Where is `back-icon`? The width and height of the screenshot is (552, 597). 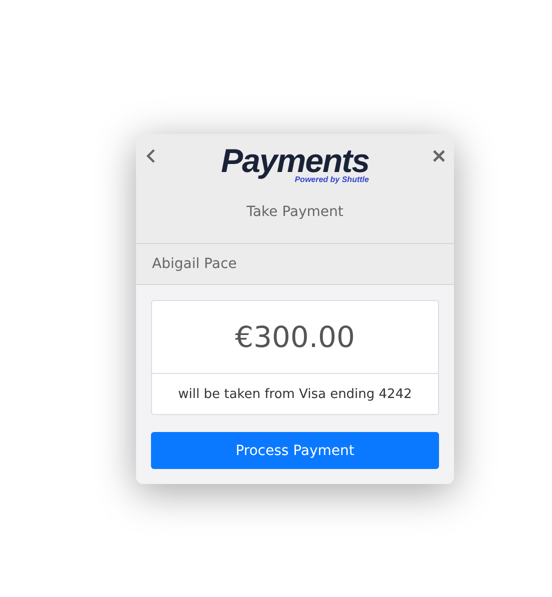 back-icon is located at coordinates (151, 156).